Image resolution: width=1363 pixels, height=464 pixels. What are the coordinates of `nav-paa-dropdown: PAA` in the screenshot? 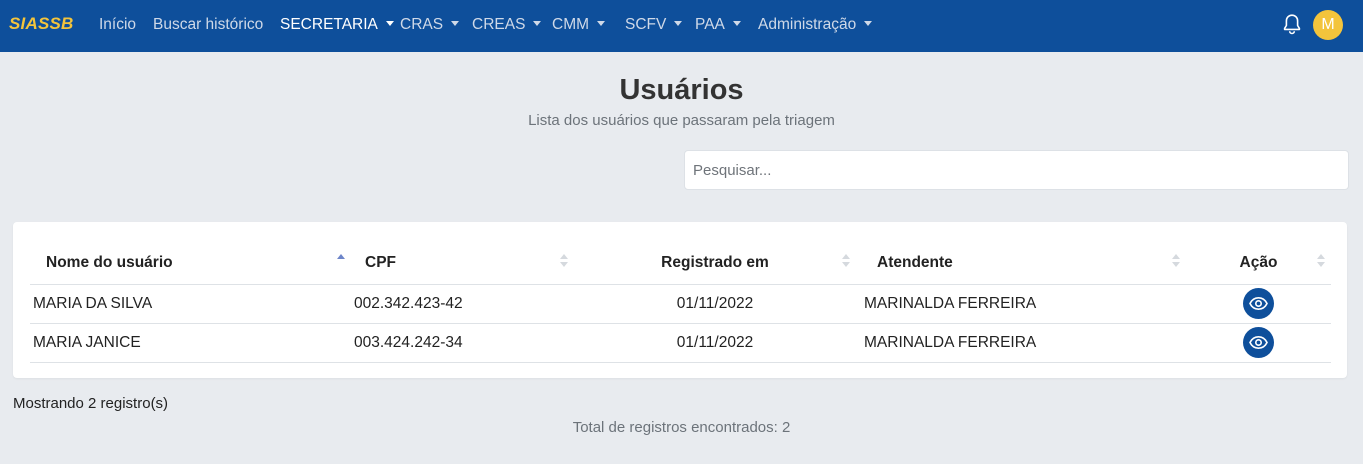 It's located at (718, 25).